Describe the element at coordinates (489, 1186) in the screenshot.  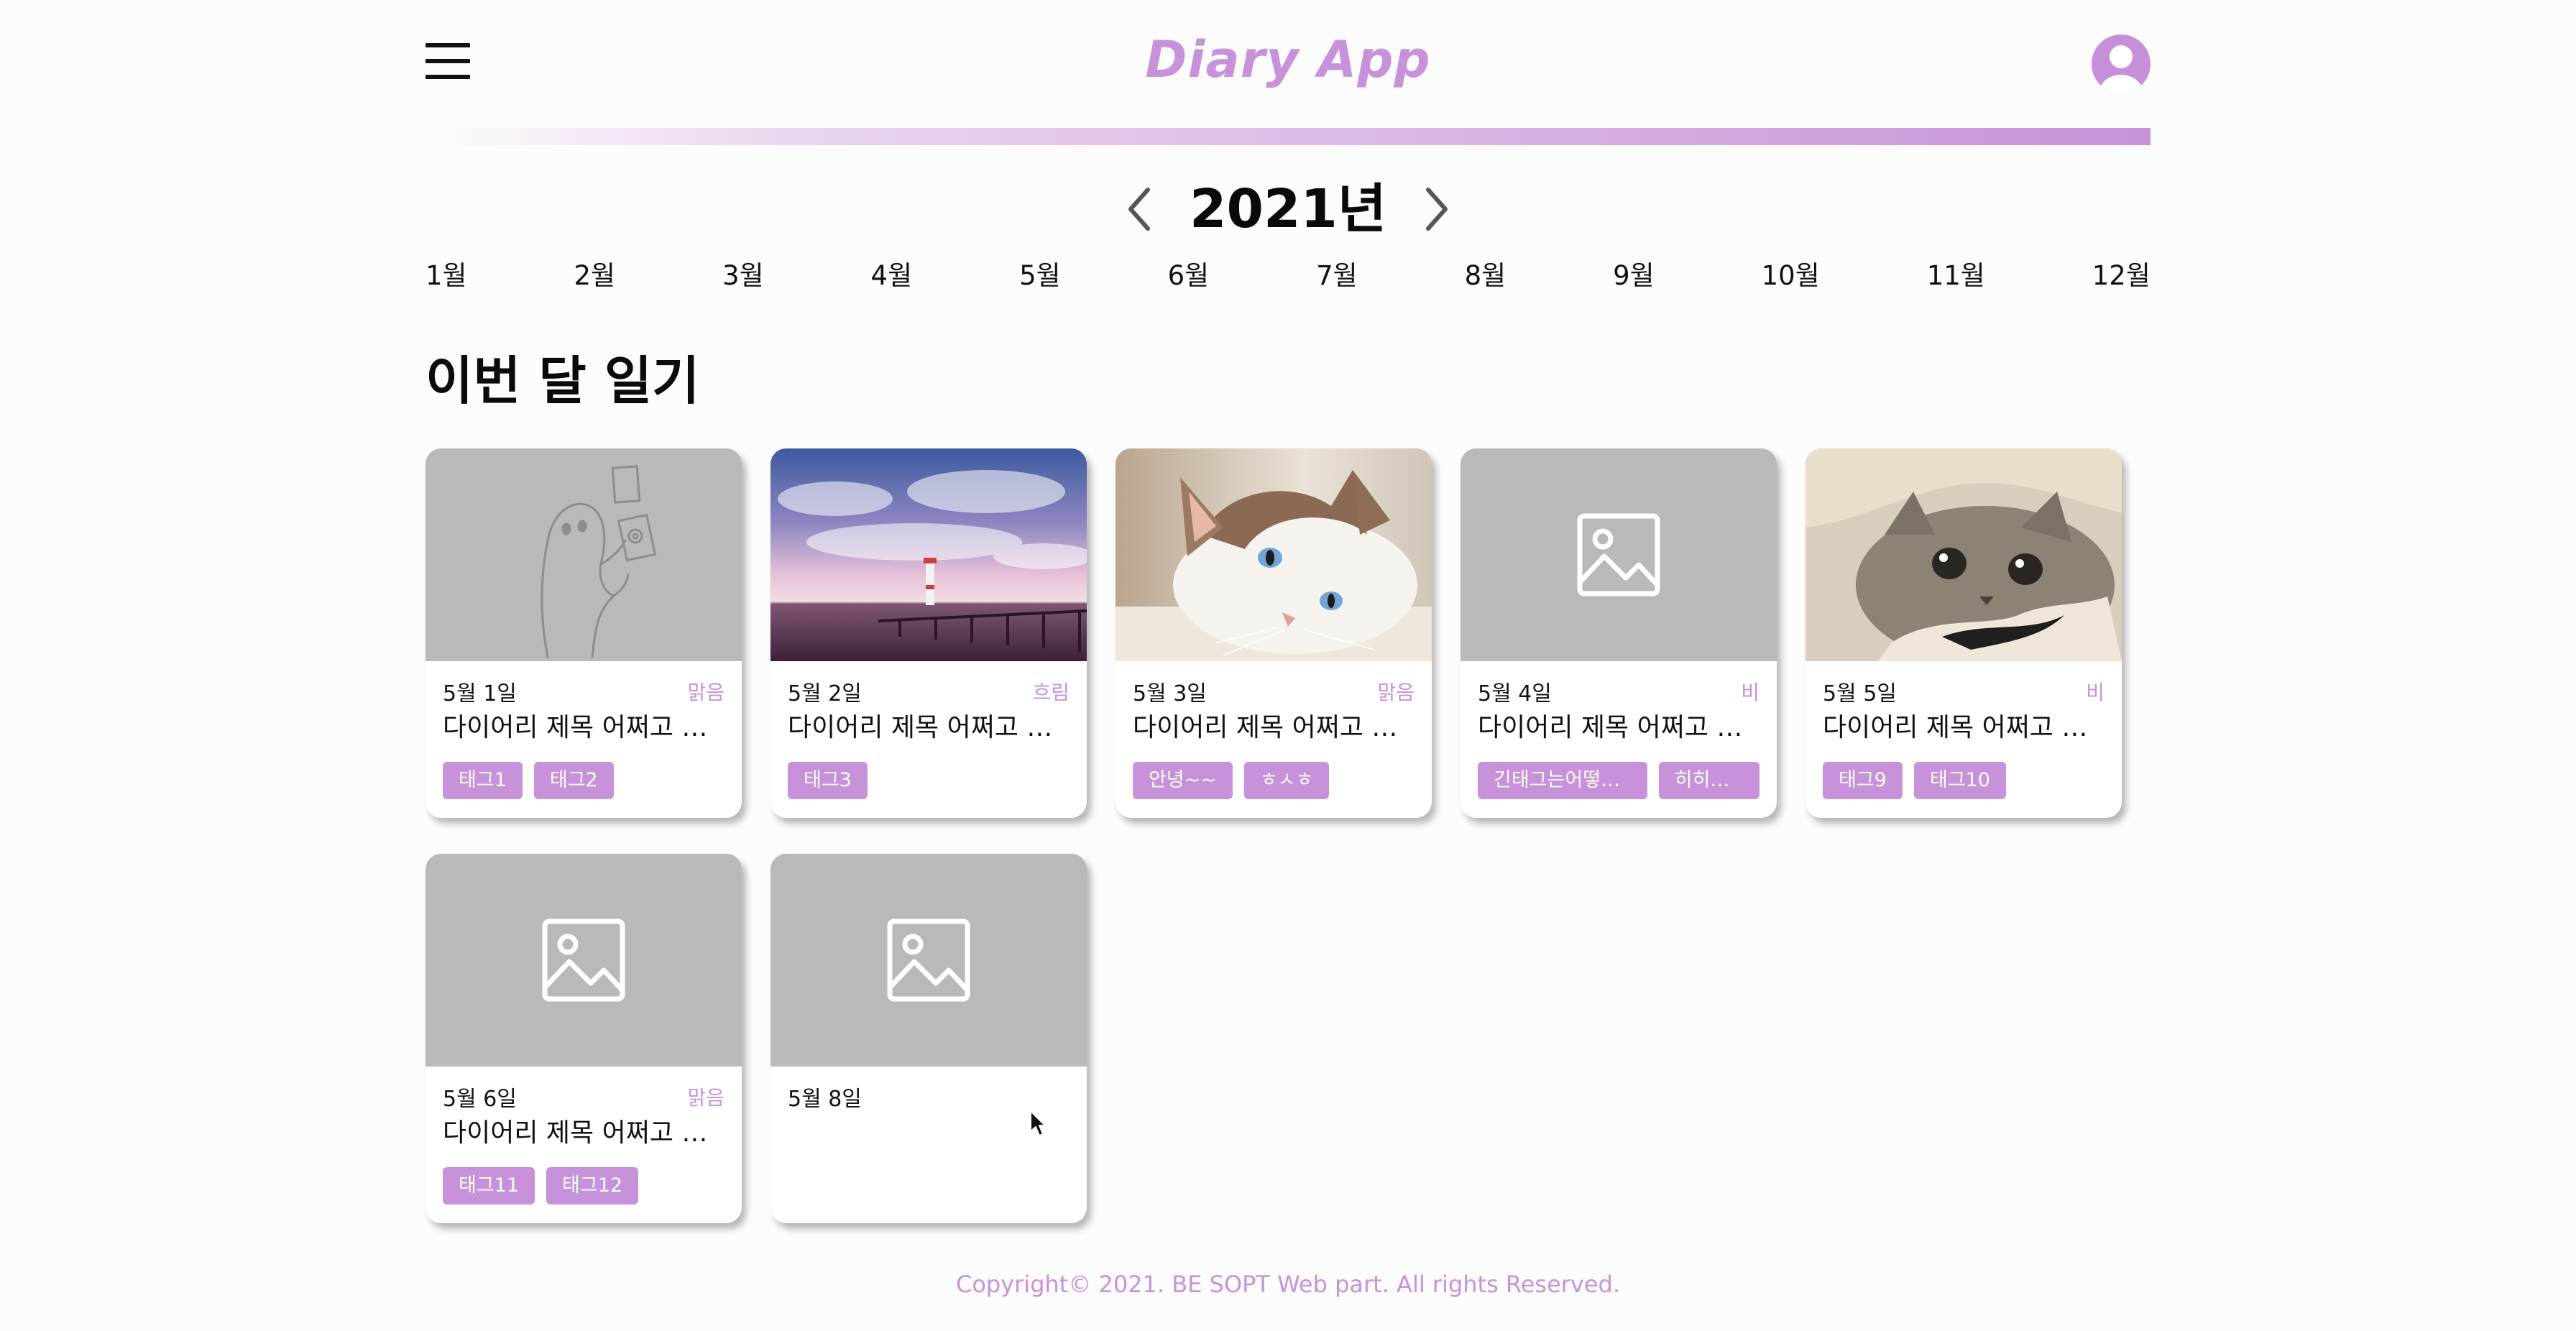
I see `tag-chip: 태그11` at that location.